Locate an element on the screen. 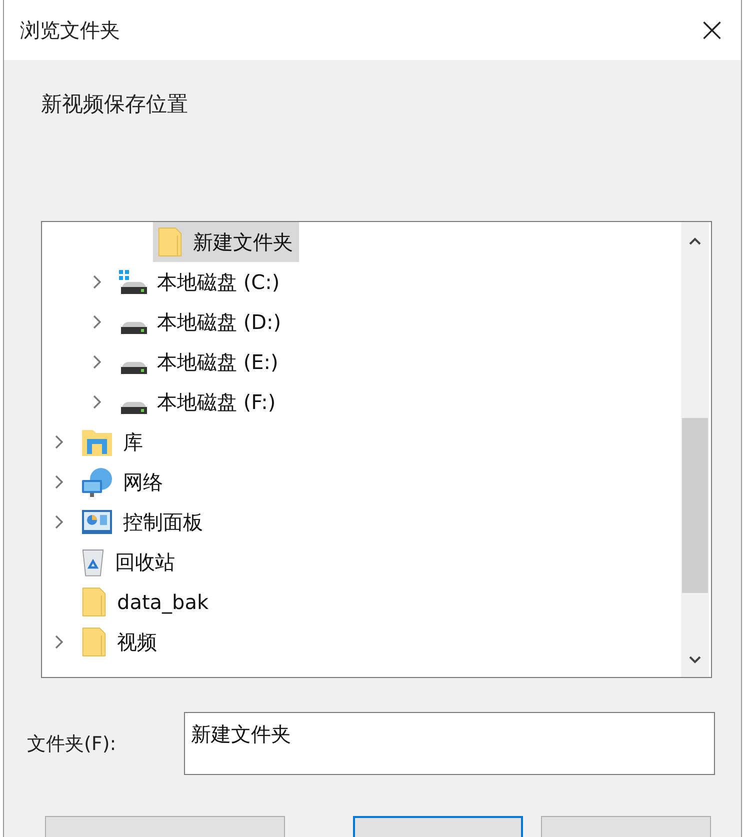 The image size is (750, 837). window-title: 浏览文件夹 is located at coordinates (70, 30).